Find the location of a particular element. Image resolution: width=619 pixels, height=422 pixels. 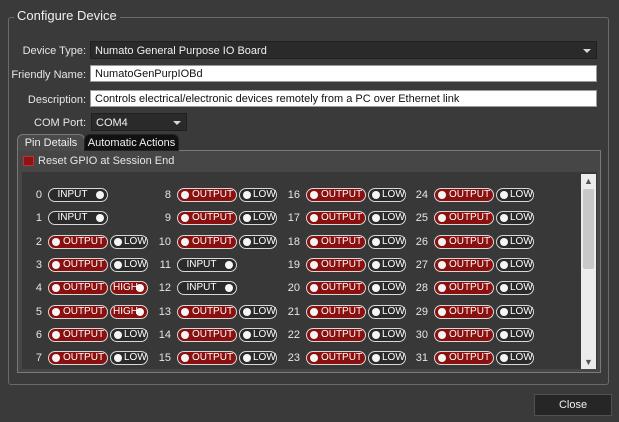

pin-number: 25 is located at coordinates (421, 218).